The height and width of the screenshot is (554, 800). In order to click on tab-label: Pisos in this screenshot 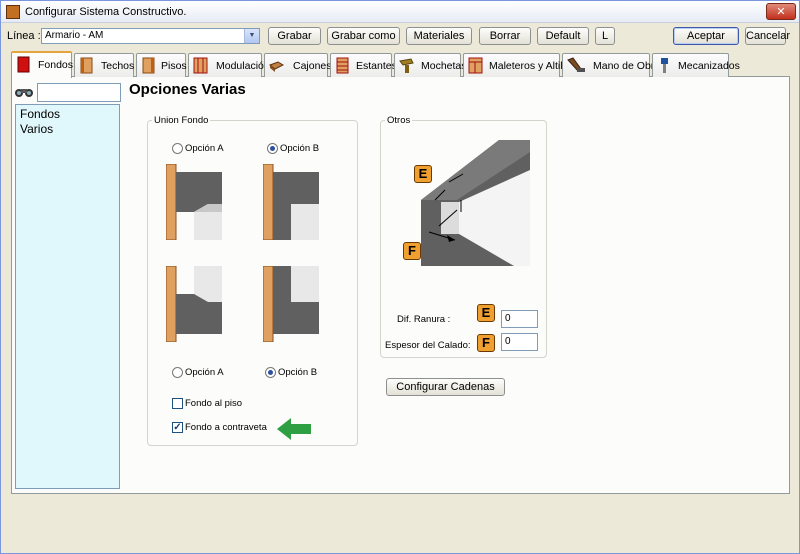, I will do `click(174, 66)`.